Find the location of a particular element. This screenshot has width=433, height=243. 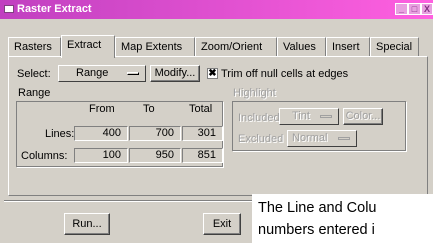

trim-label: Trim off null cells at edges is located at coordinates (285, 74).